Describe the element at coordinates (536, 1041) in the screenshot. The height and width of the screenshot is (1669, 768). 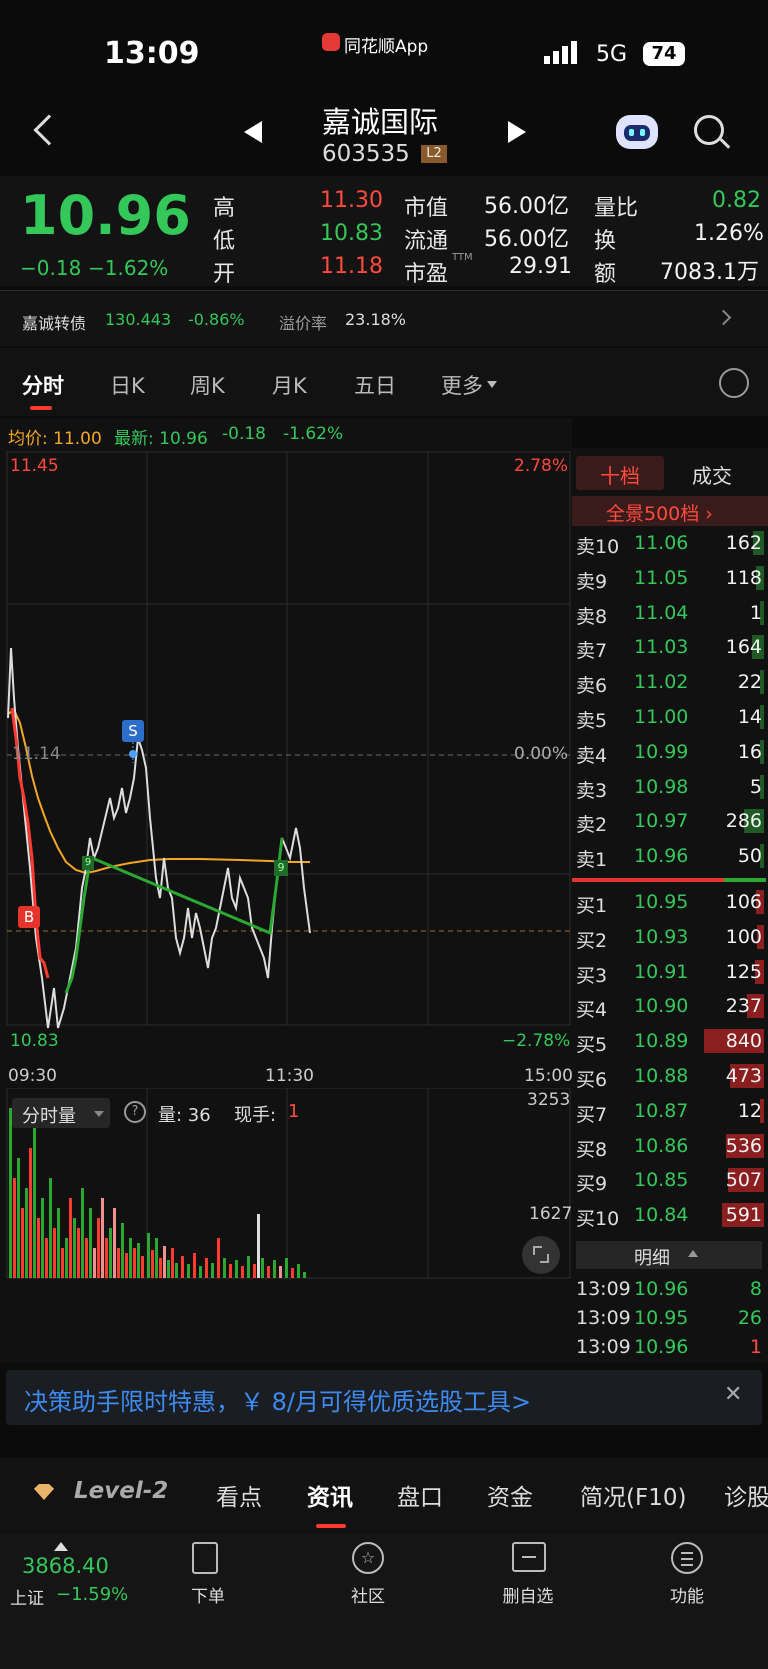
I see `axis-bottom-pct: −2.78%` at that location.